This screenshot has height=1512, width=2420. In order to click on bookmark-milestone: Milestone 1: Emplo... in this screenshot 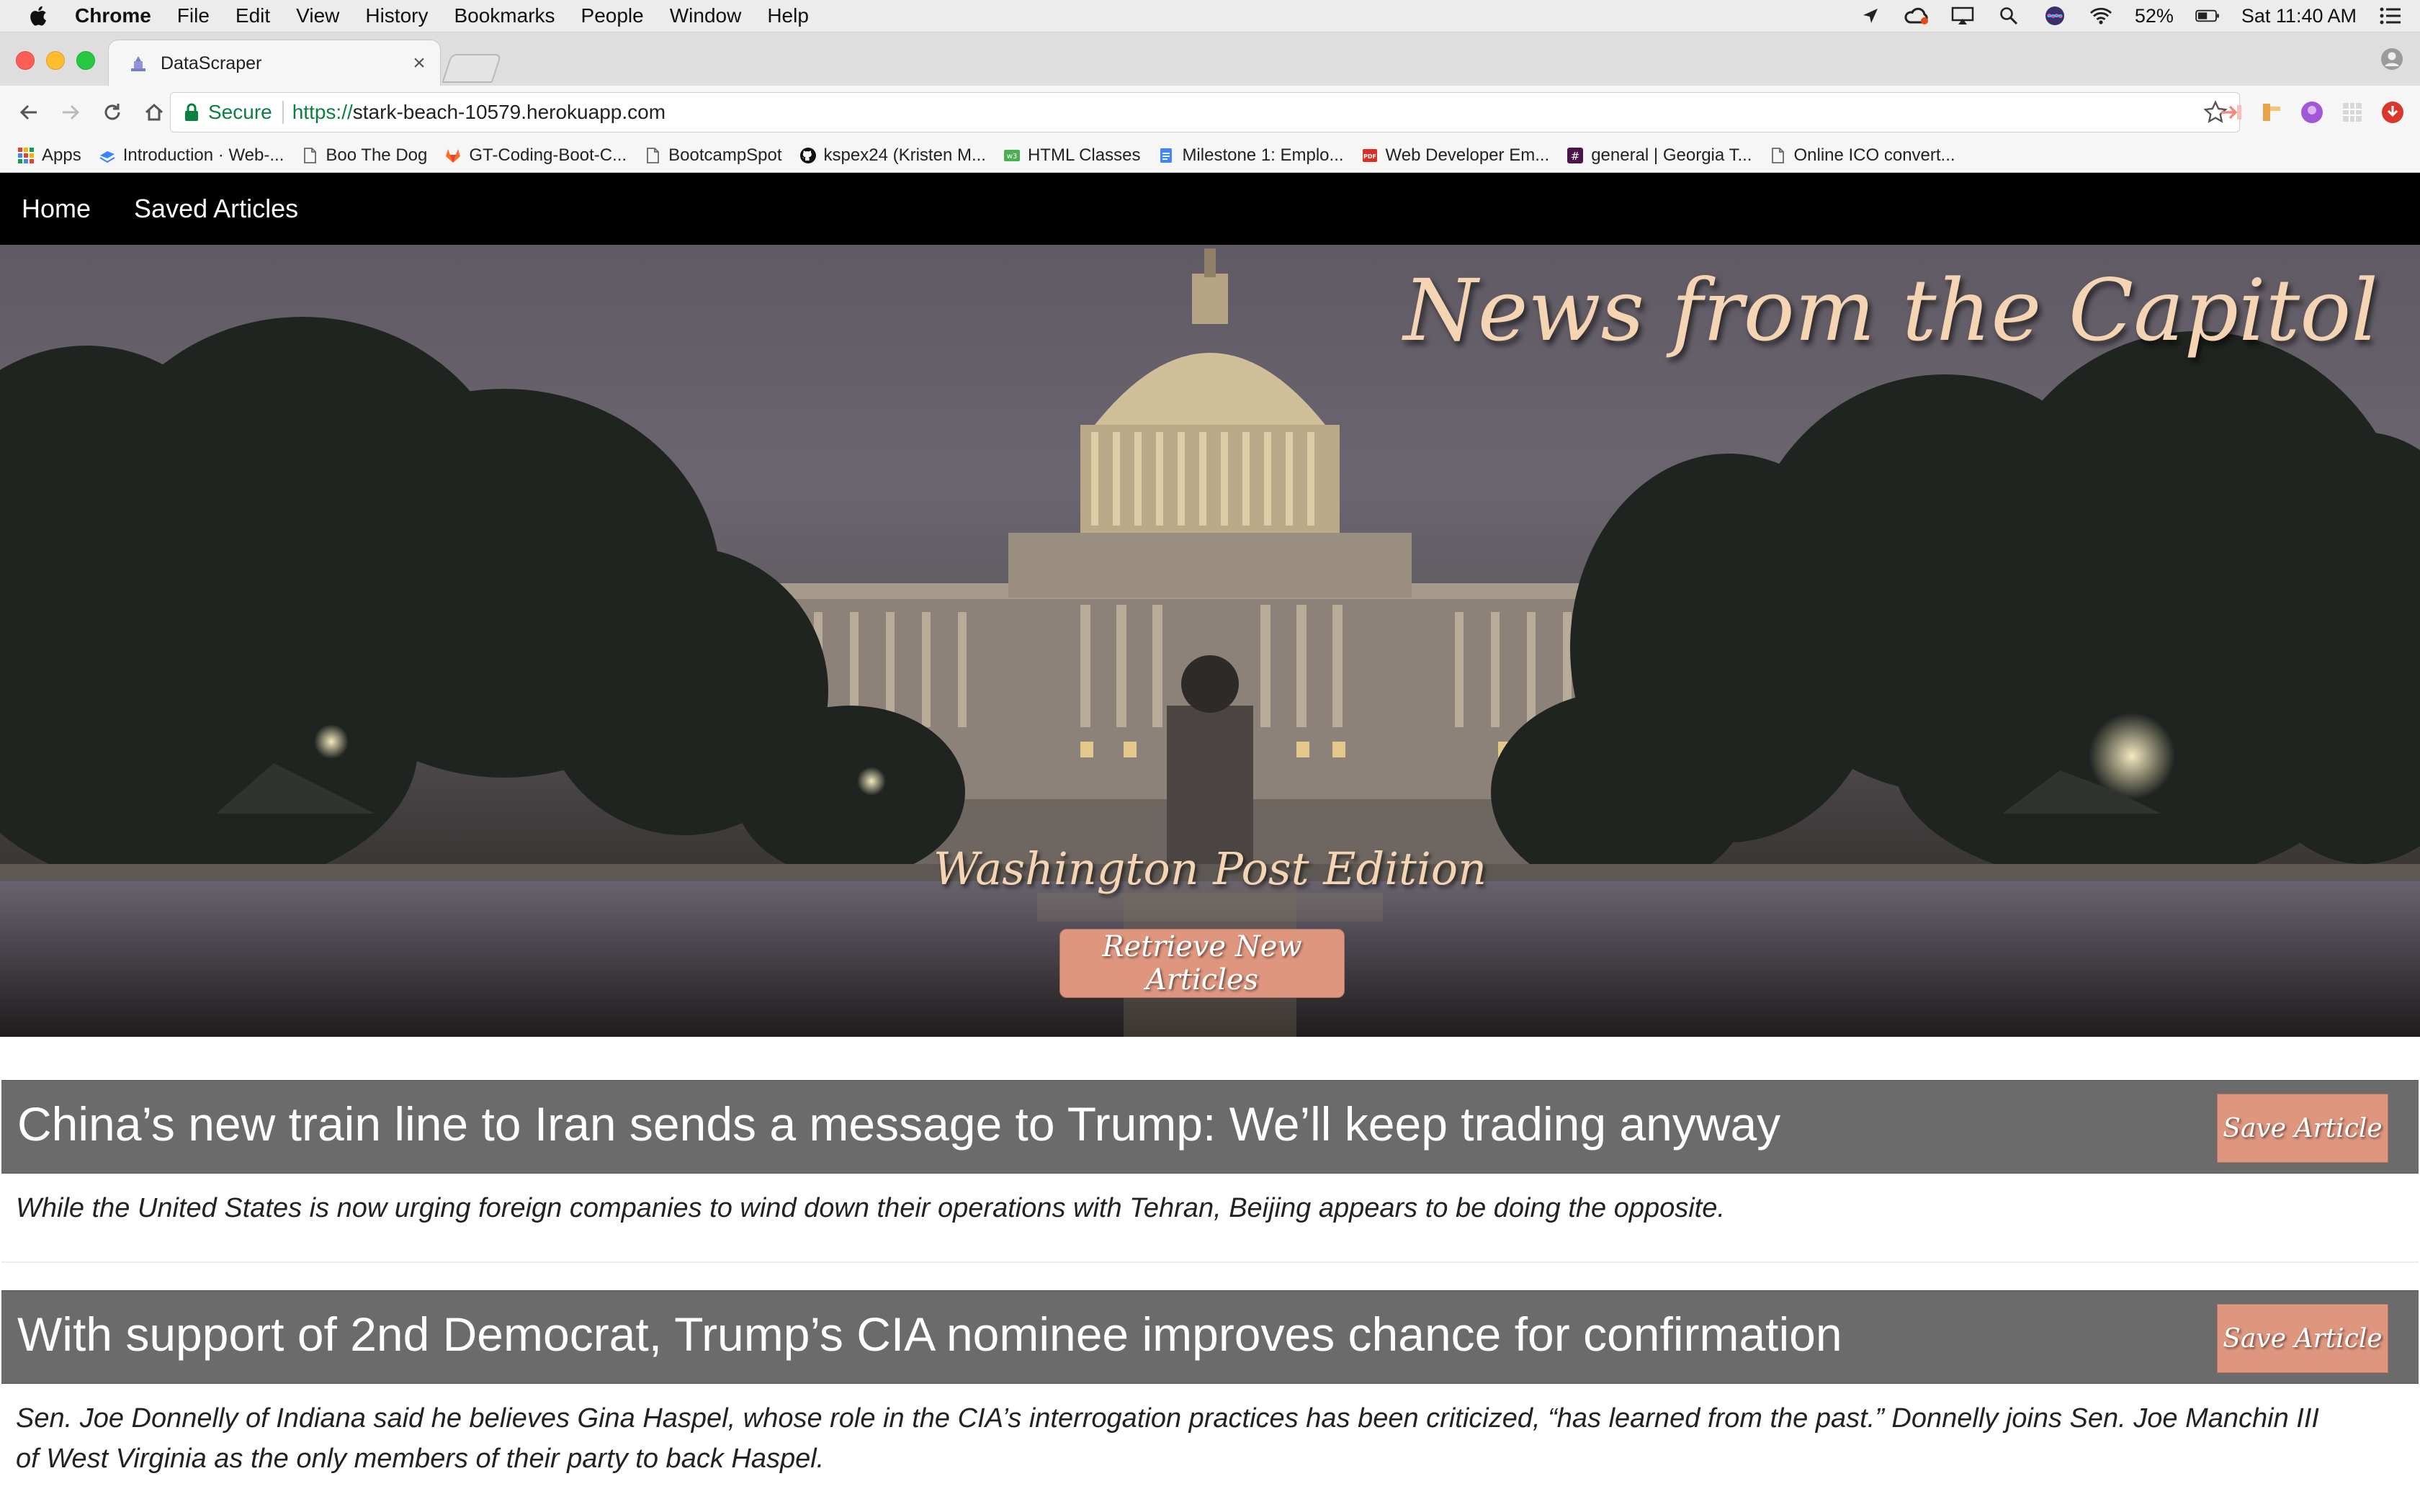, I will do `click(1250, 155)`.